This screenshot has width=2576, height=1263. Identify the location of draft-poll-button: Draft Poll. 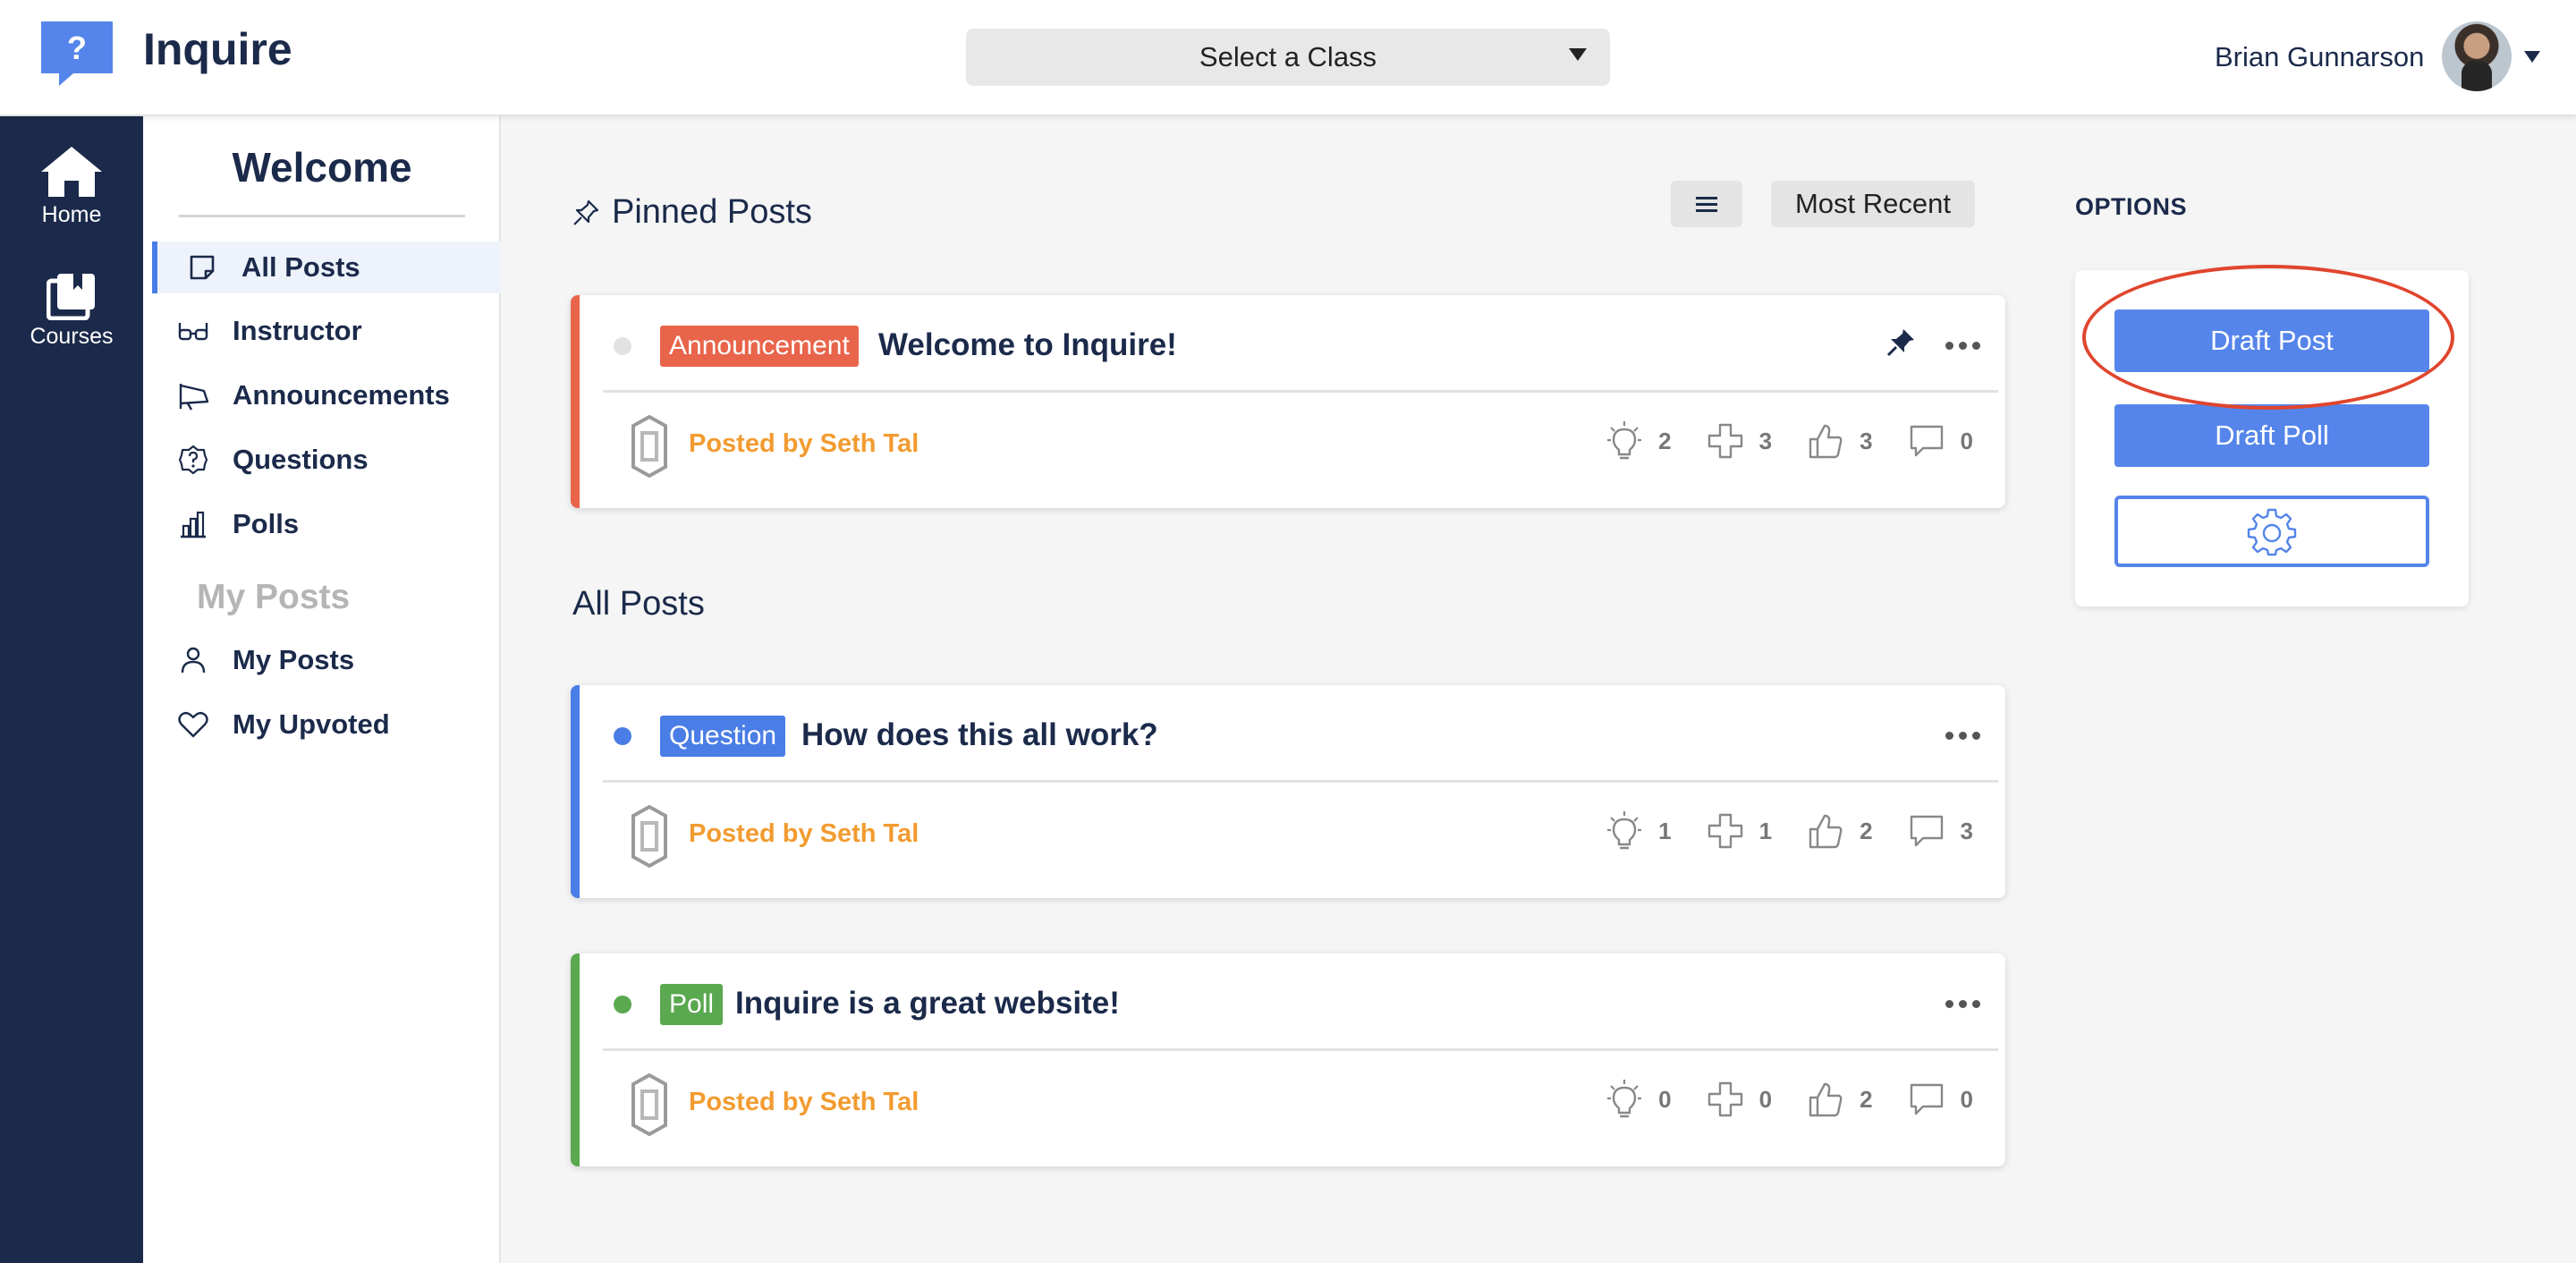
(2271, 435).